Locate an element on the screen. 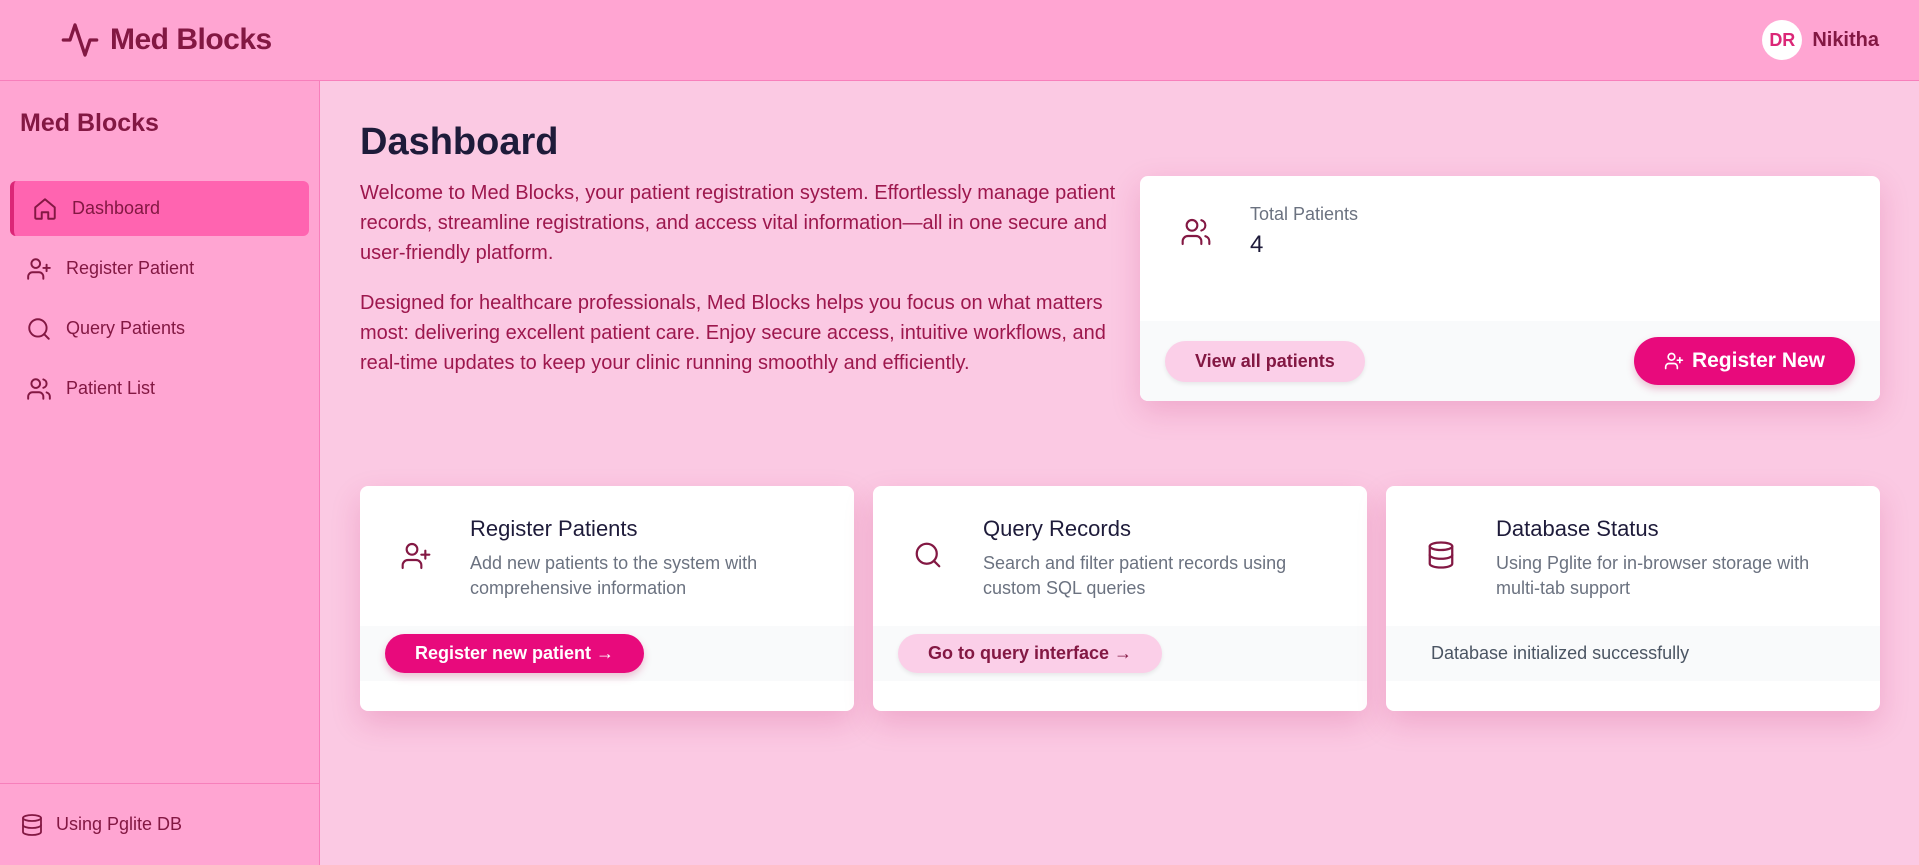 The width and height of the screenshot is (1919, 865). sidebar-item-dashboard: Dashboard is located at coordinates (159, 208).